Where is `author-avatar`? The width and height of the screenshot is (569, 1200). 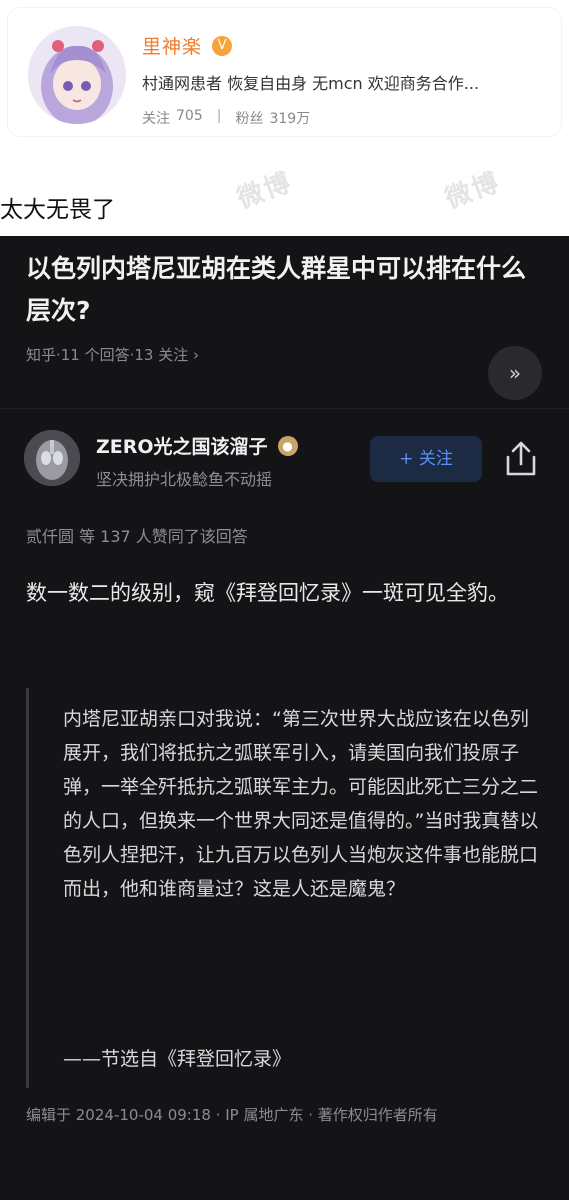 author-avatar is located at coordinates (52, 458).